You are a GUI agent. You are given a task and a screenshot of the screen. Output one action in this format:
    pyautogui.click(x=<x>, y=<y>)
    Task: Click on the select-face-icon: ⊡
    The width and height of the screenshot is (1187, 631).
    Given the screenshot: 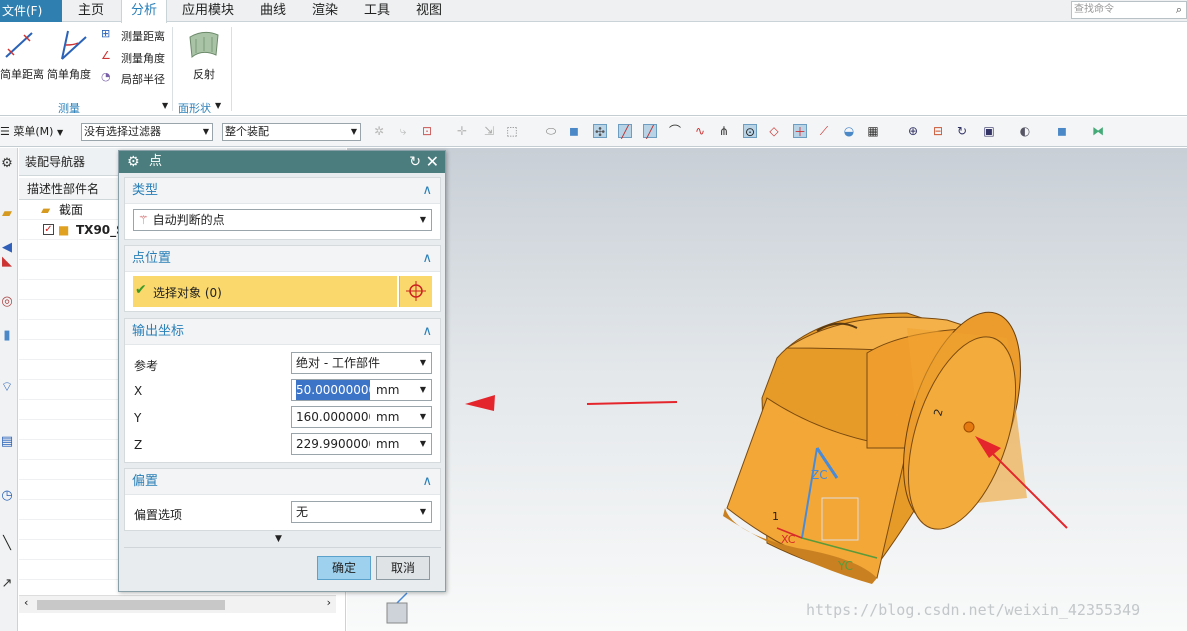 What is the action you would take?
    pyautogui.click(x=427, y=131)
    